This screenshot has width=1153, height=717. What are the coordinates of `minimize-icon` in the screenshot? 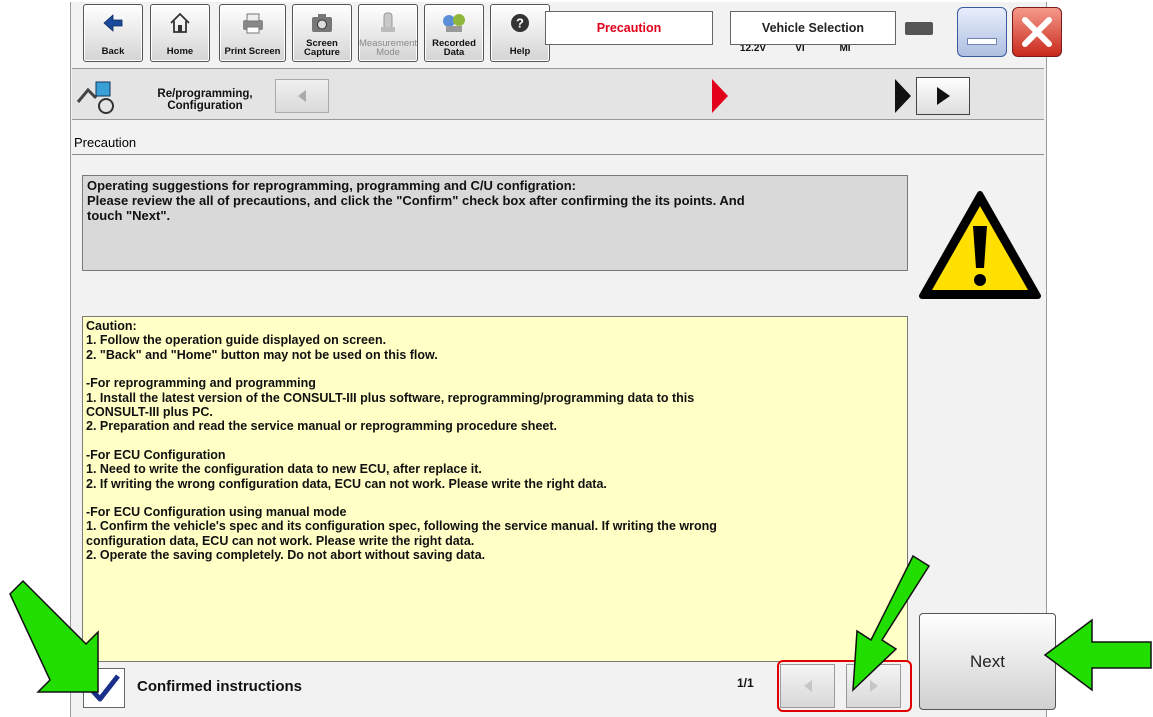 It's located at (982, 41).